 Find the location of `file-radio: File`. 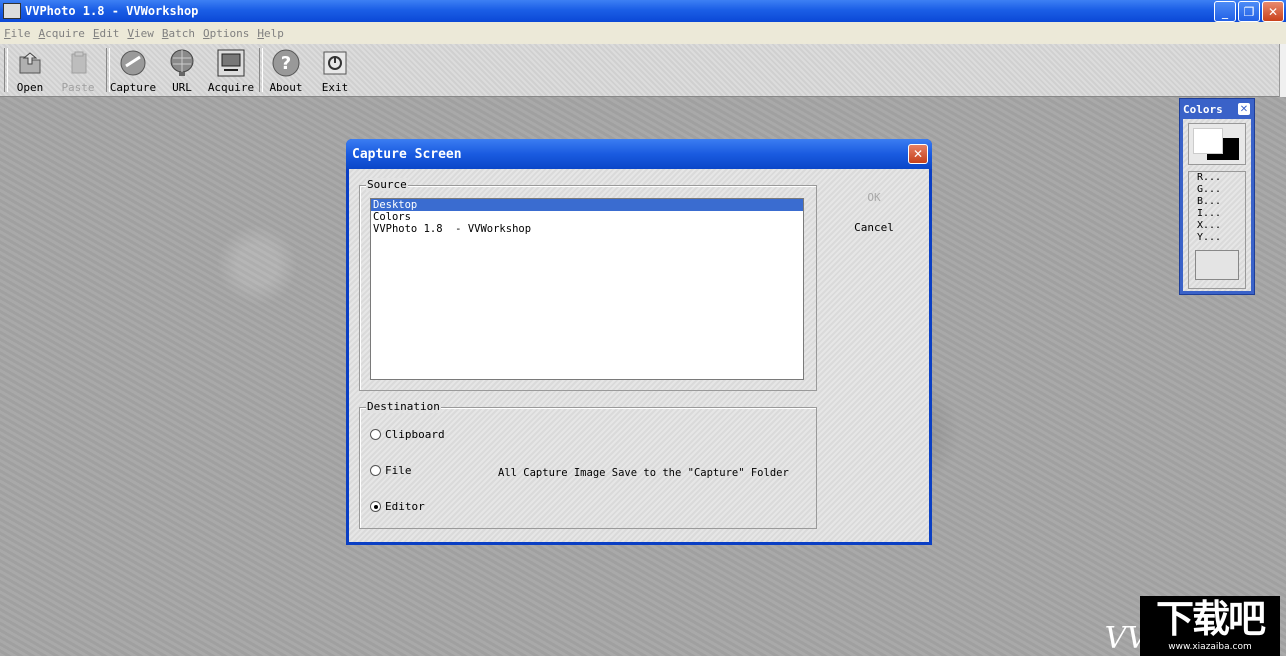

file-radio: File is located at coordinates (391, 470).